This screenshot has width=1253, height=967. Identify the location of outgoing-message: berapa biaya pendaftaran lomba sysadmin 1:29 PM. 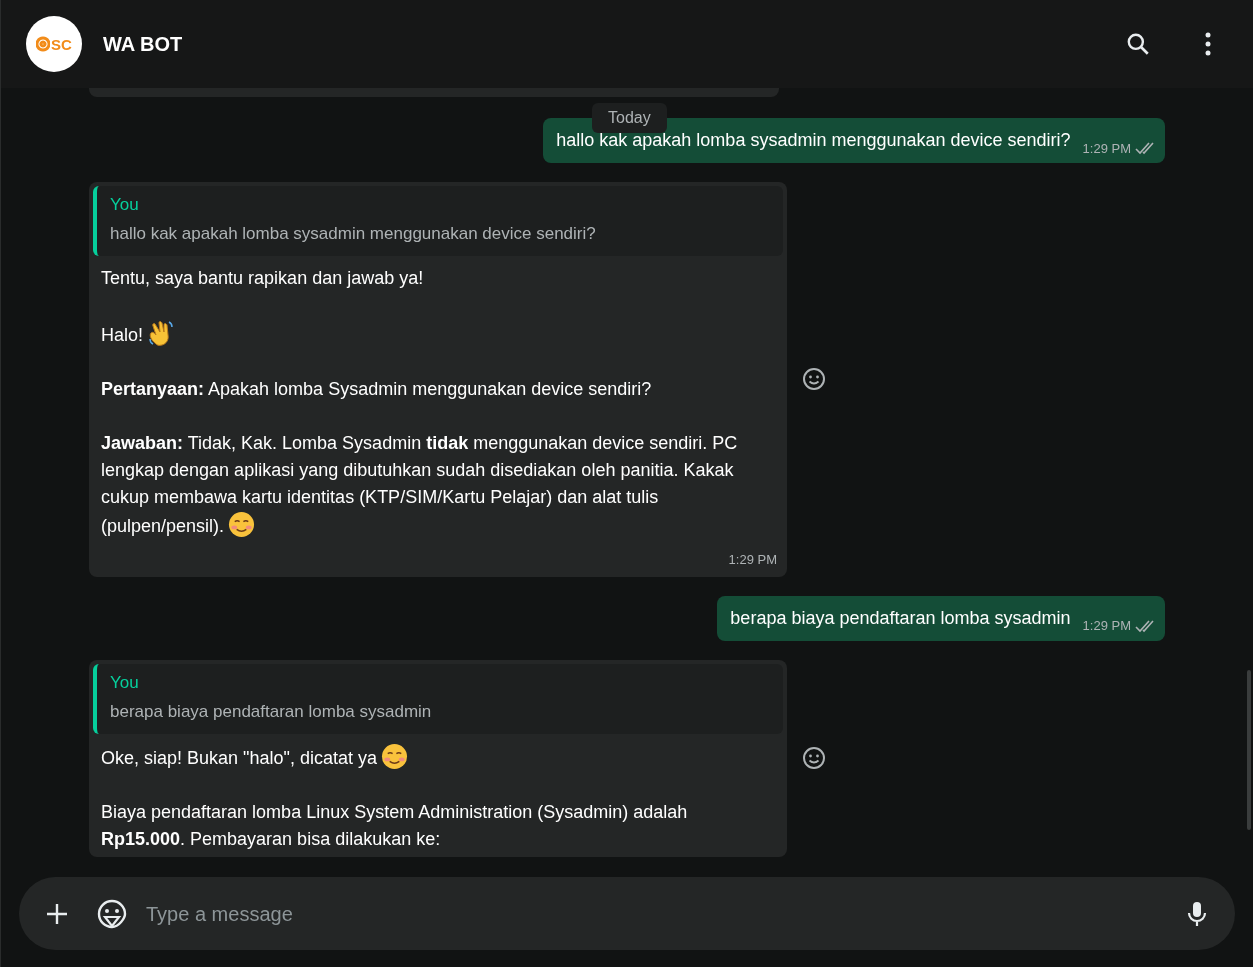
(941, 618).